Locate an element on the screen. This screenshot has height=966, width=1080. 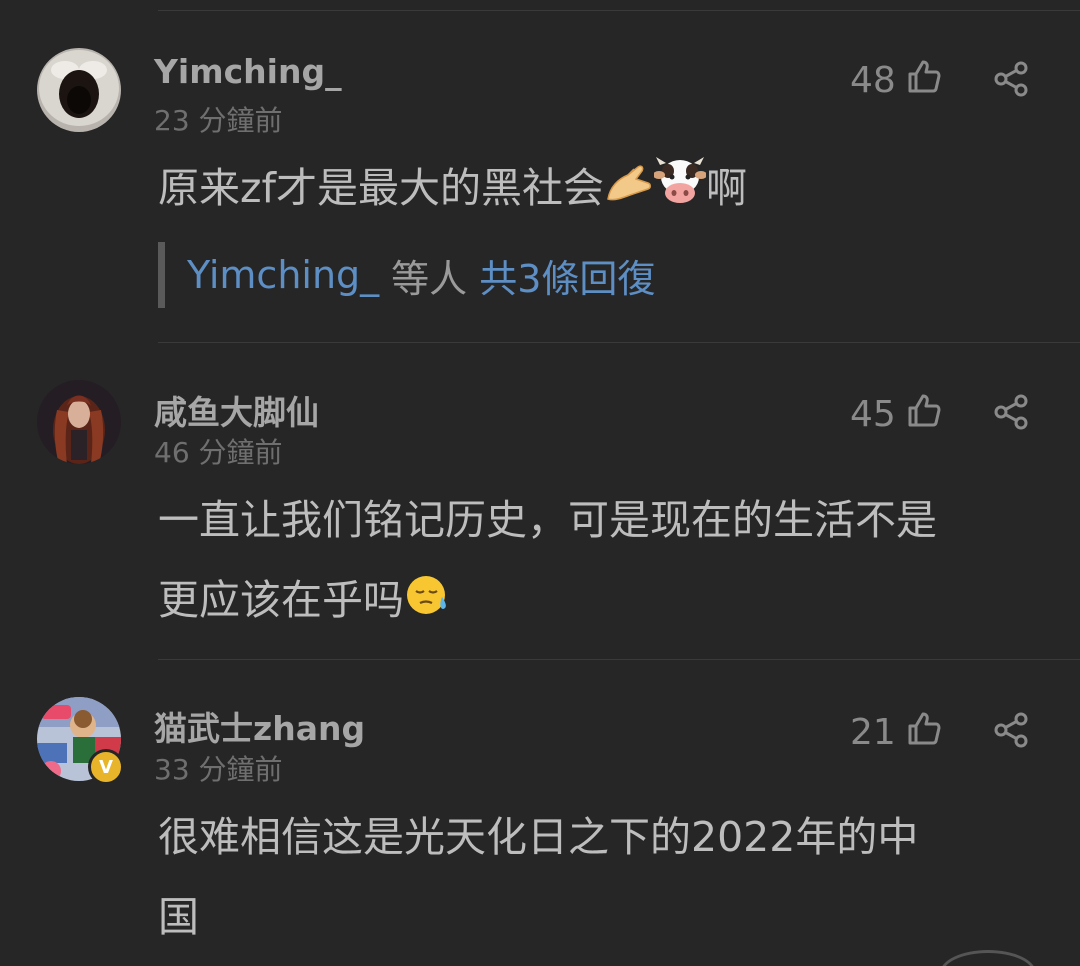
reply-others-label: 等人 is located at coordinates (429, 278).